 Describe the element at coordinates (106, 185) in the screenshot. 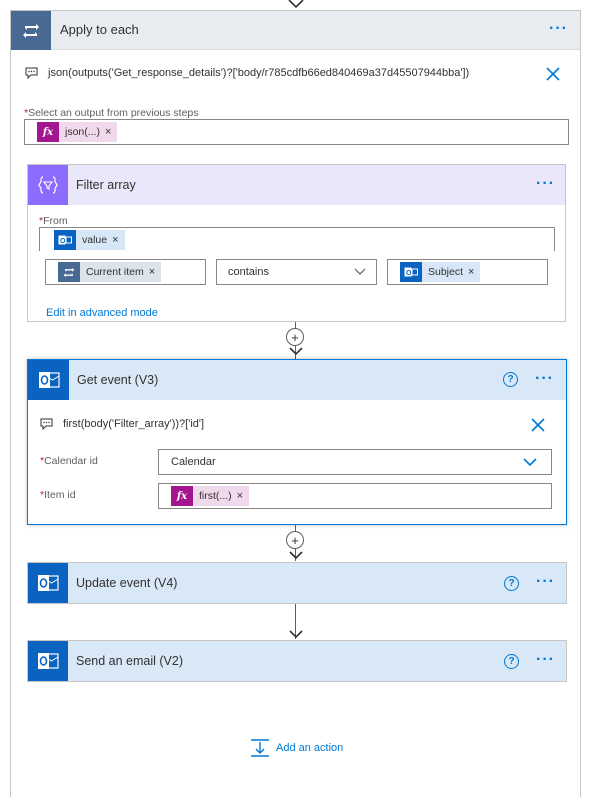

I see `filter-array-title: Filter array` at that location.